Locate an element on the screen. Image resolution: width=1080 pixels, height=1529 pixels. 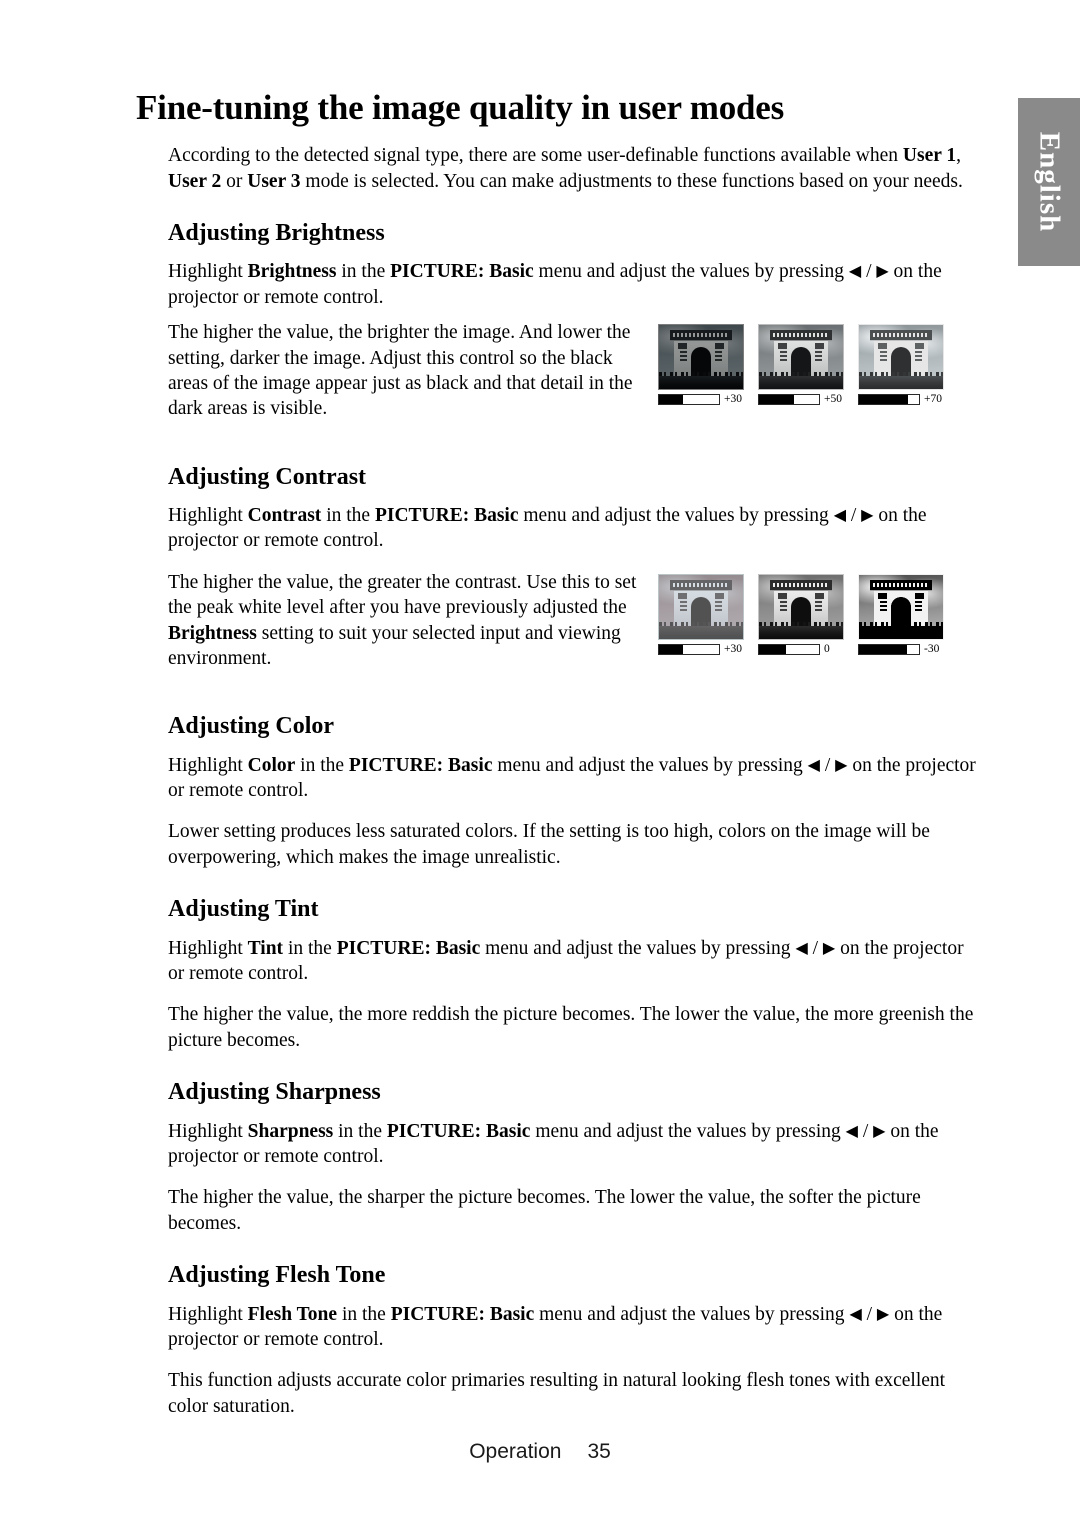
sharpness-menu-name: PICTURE: Basic is located at coordinates (458, 1131).